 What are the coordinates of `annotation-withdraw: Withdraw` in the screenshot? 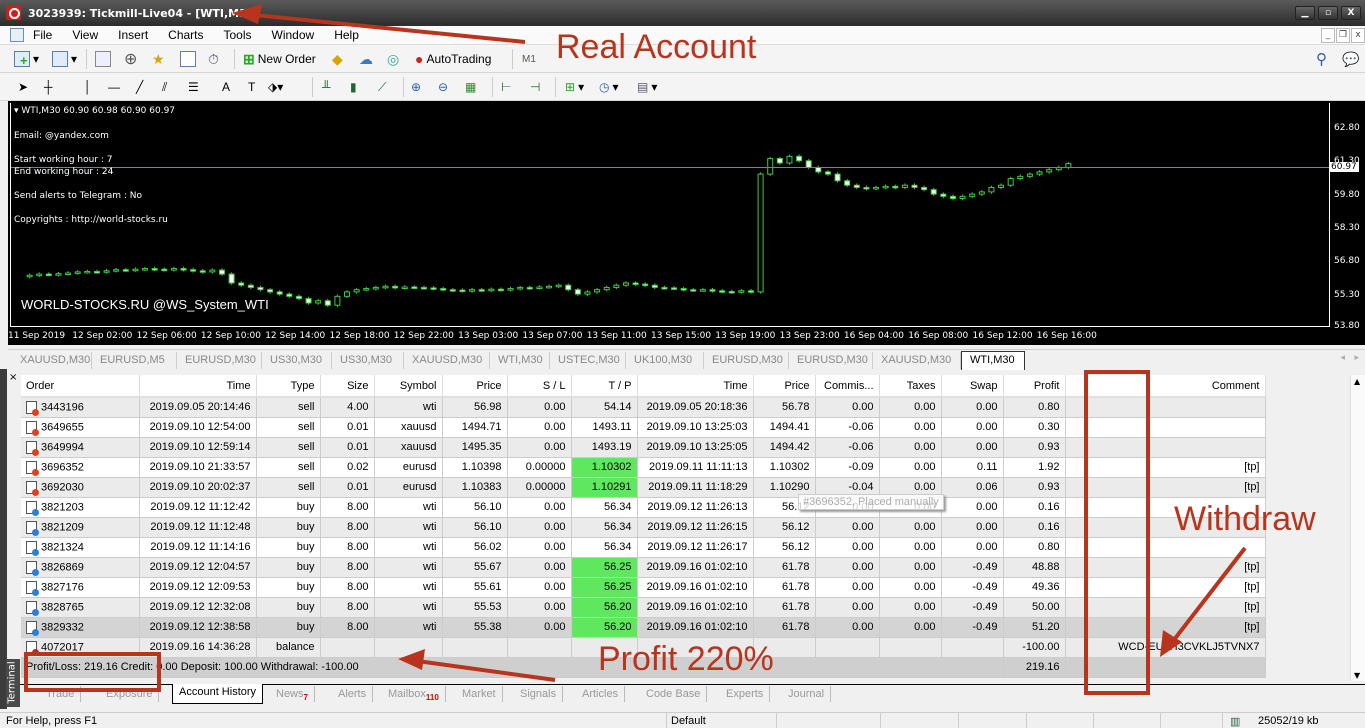 It's located at (1245, 519).